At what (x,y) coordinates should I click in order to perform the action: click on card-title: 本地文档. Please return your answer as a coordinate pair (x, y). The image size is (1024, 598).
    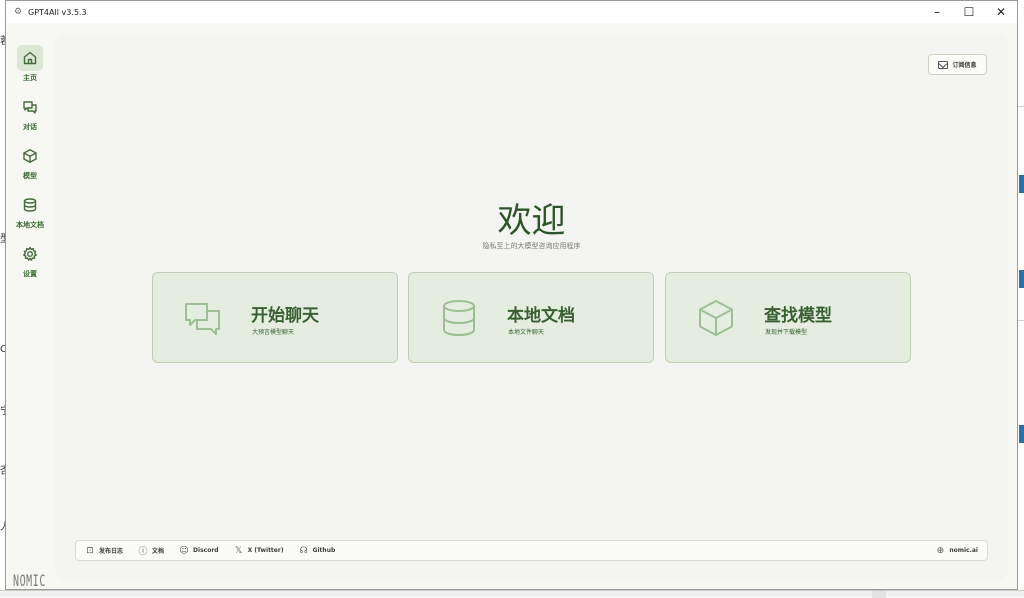
    Looking at the image, I should click on (541, 316).